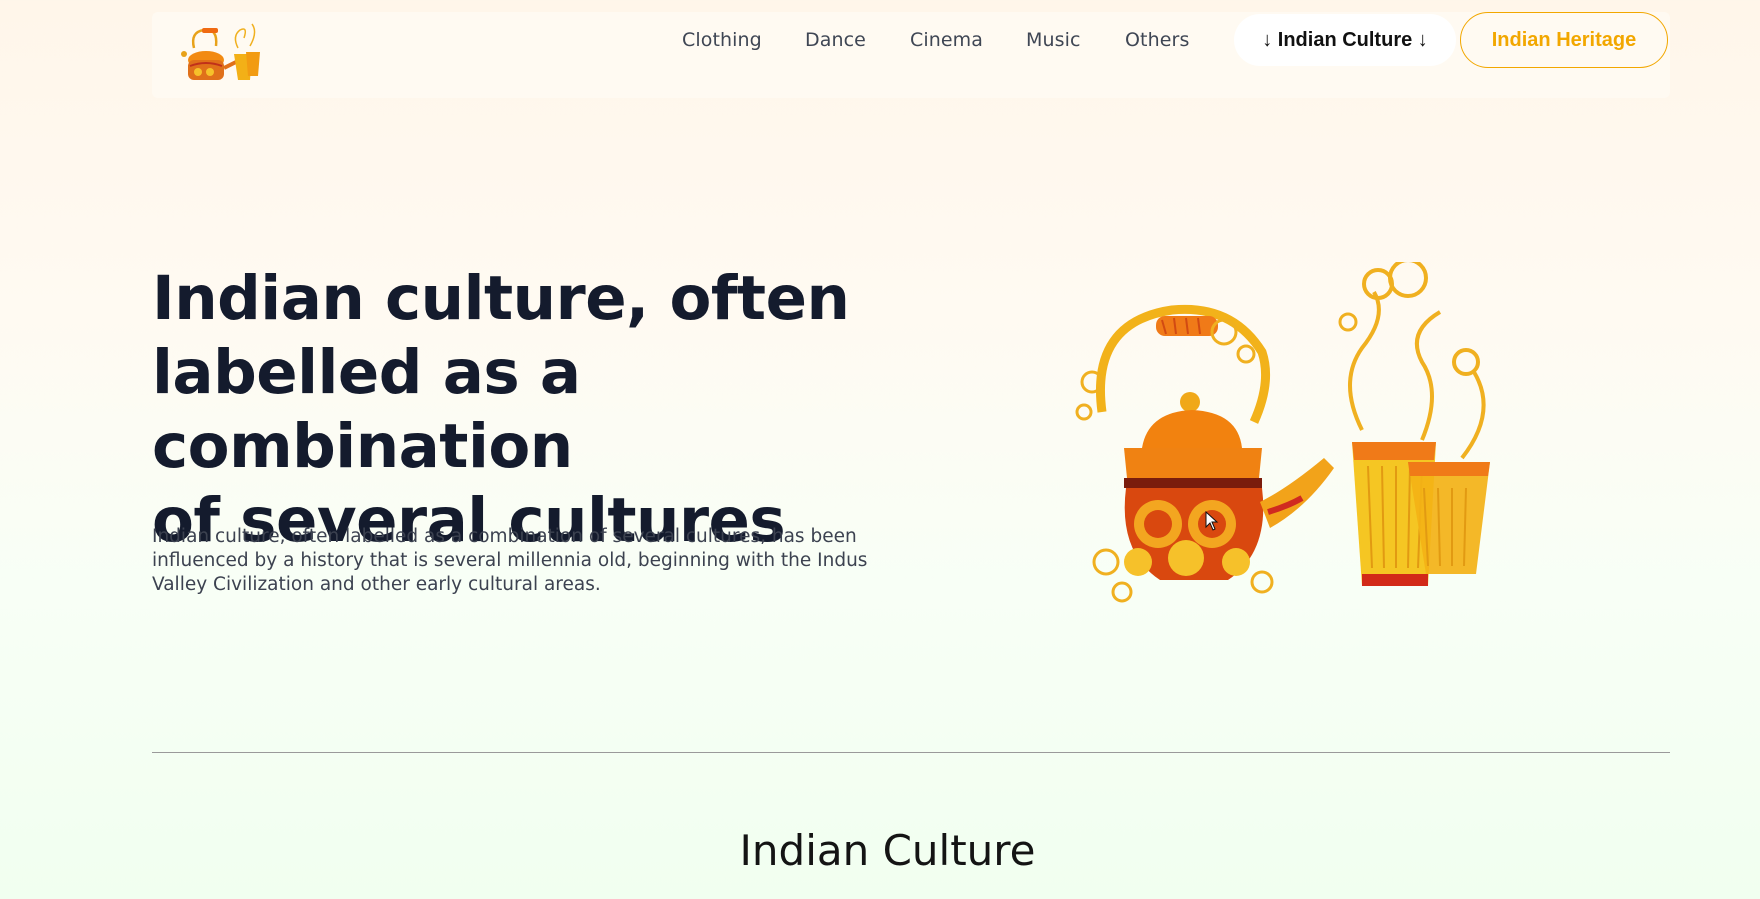  What do you see at coordinates (1564, 40) in the screenshot?
I see `indian-heritage-button: Indian Heritage` at bounding box center [1564, 40].